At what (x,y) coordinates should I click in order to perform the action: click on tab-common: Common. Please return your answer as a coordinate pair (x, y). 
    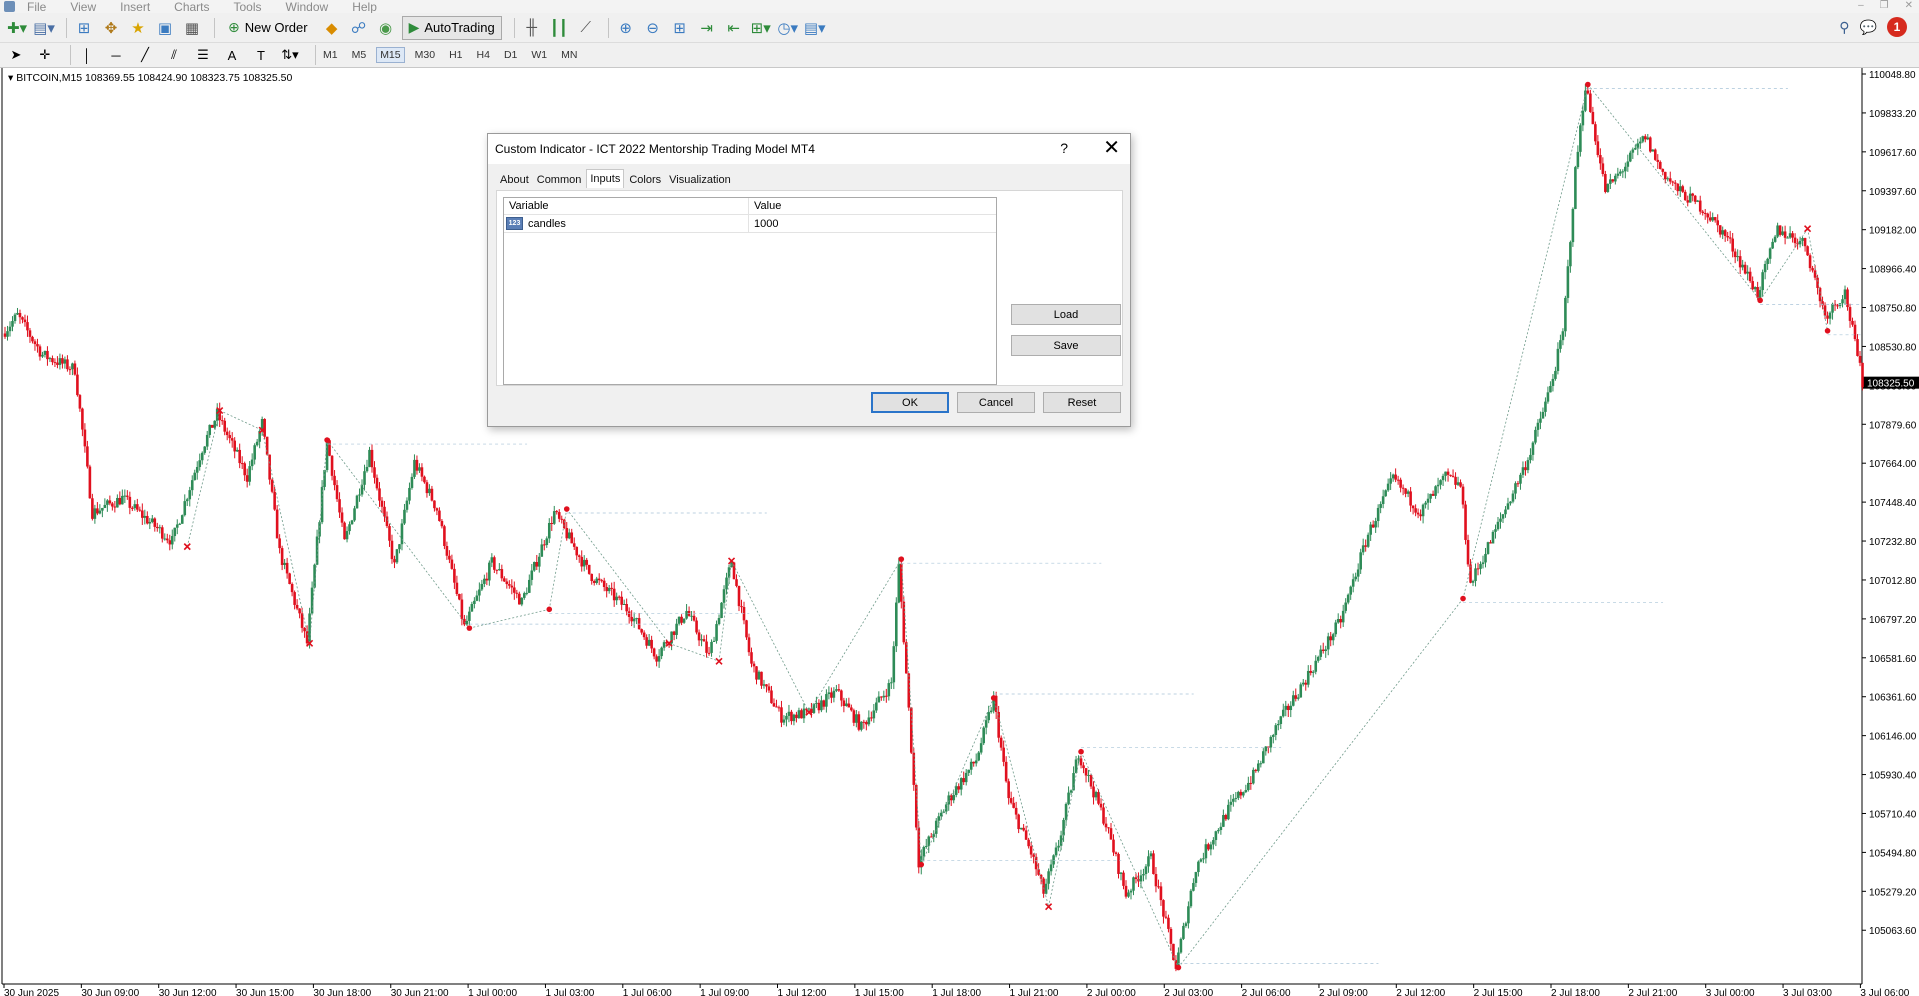
    Looking at the image, I should click on (559, 179).